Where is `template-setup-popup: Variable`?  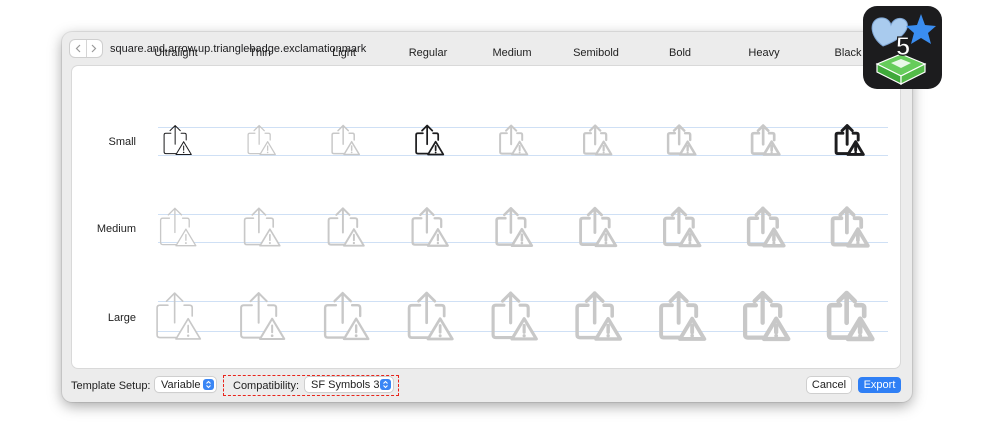
template-setup-popup: Variable is located at coordinates (185, 384).